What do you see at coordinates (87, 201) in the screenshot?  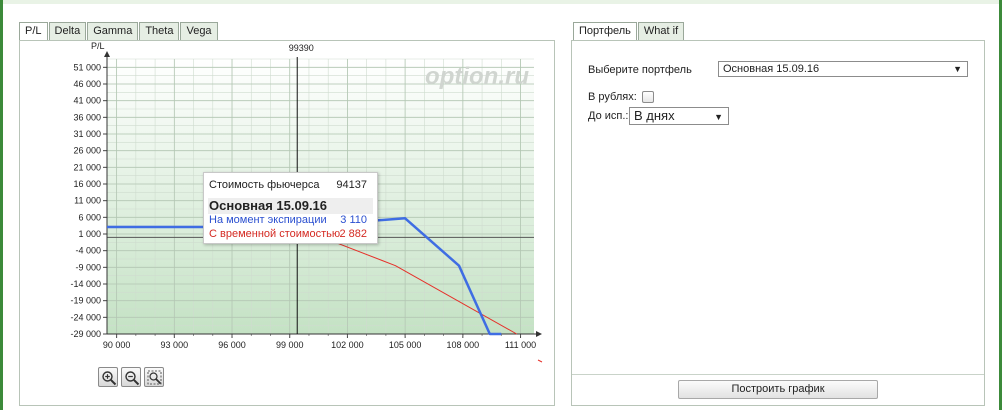 I see `y-tick-label: 11 000` at bounding box center [87, 201].